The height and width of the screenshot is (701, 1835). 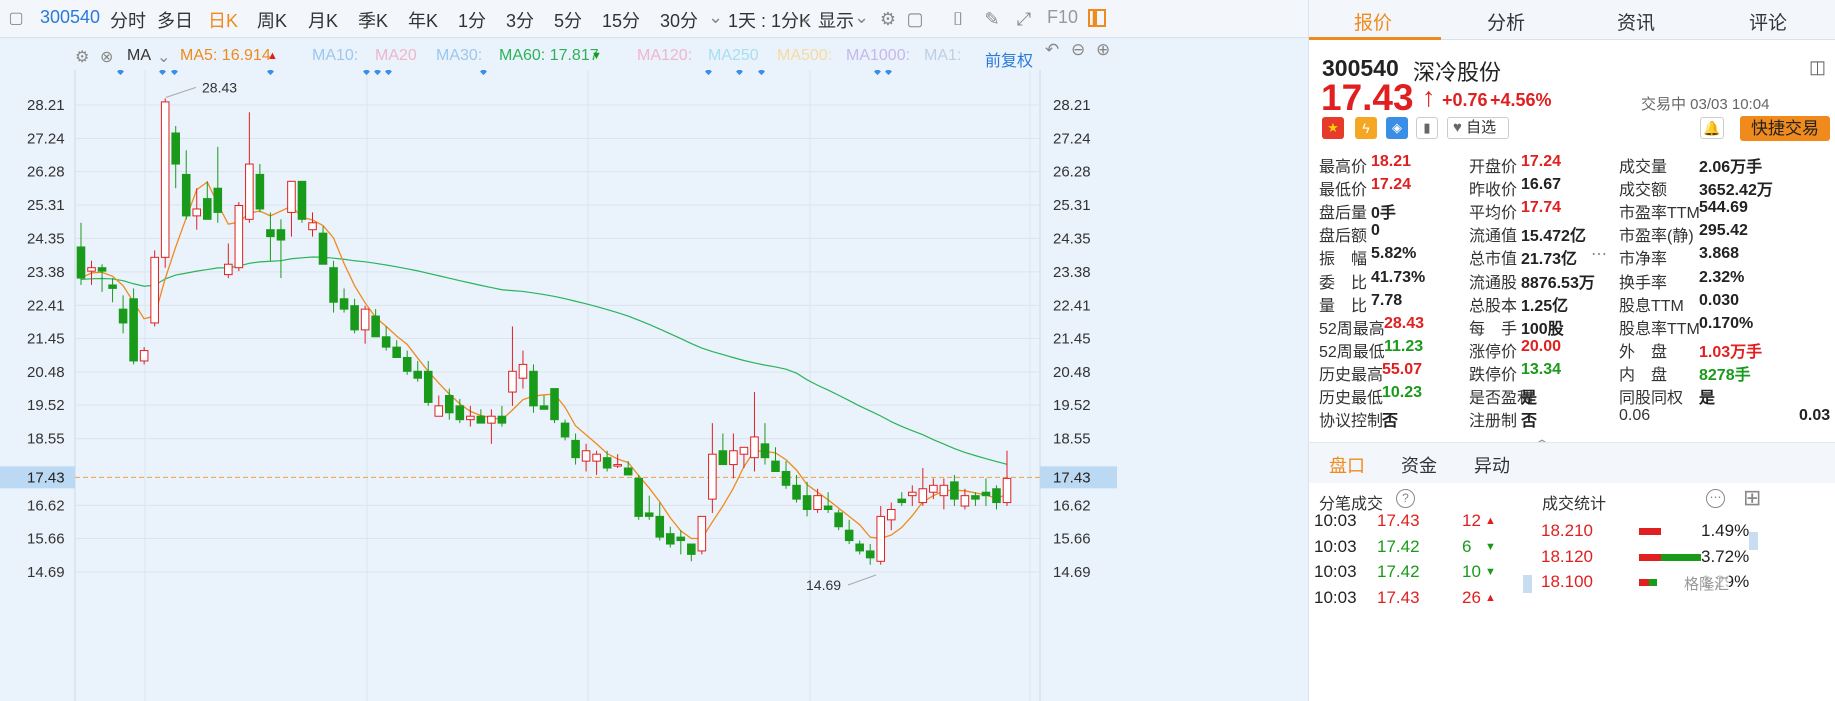 What do you see at coordinates (1103, 50) in the screenshot?
I see `zoom-in-icon: ⊕` at bounding box center [1103, 50].